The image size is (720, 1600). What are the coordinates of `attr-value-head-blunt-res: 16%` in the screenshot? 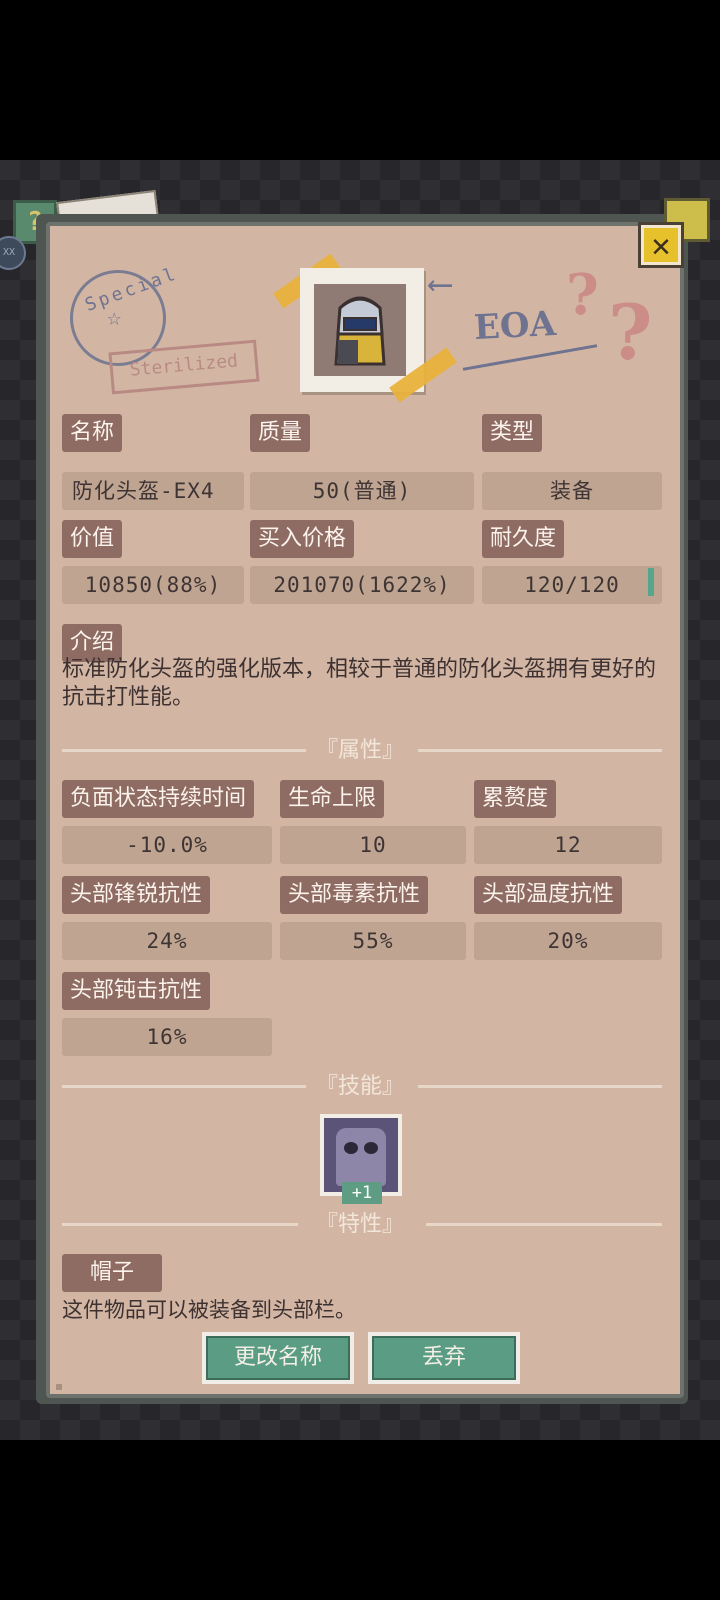 It's located at (167, 1037).